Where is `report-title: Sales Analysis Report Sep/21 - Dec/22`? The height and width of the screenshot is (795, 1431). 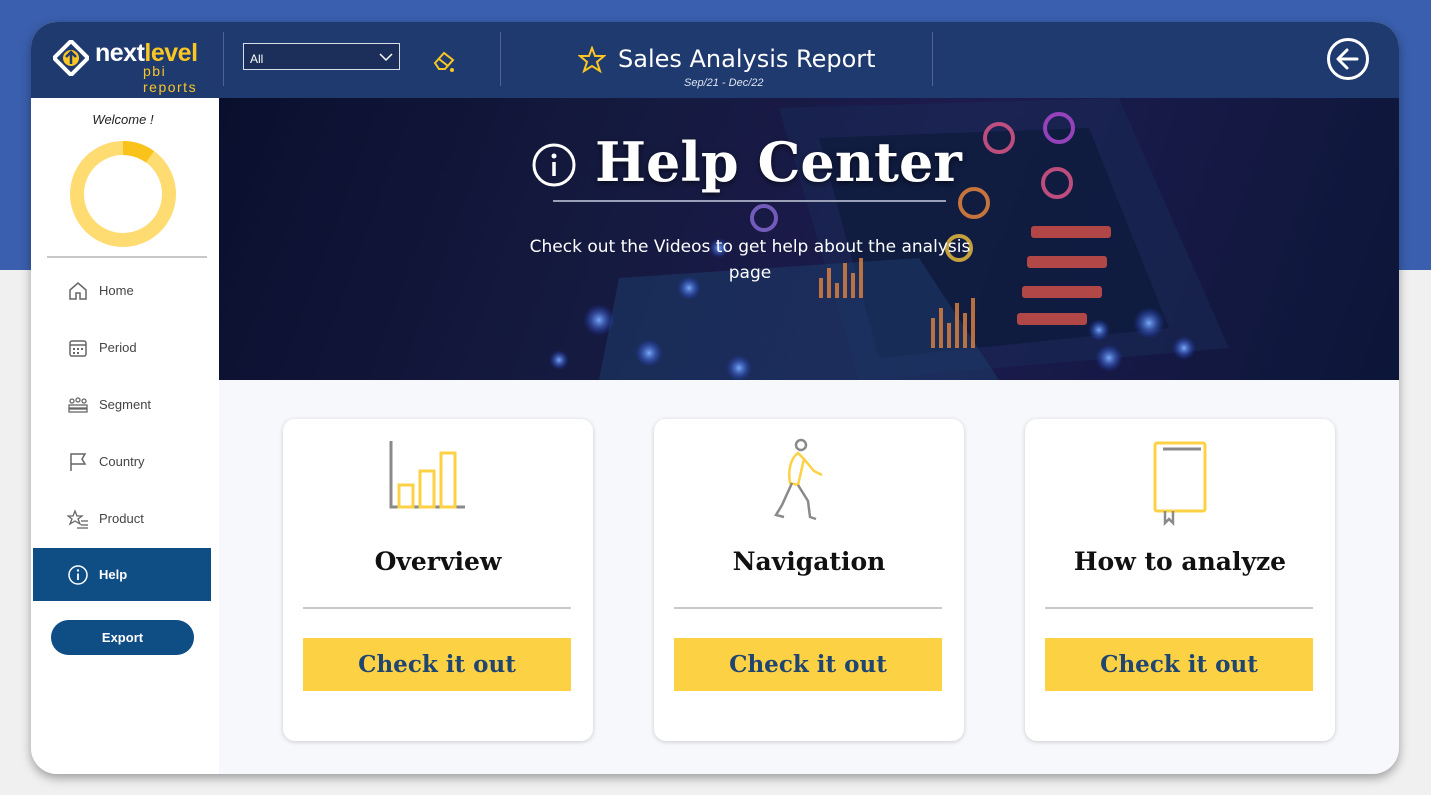 report-title: Sales Analysis Report Sep/21 - Dec/22 is located at coordinates (758, 68).